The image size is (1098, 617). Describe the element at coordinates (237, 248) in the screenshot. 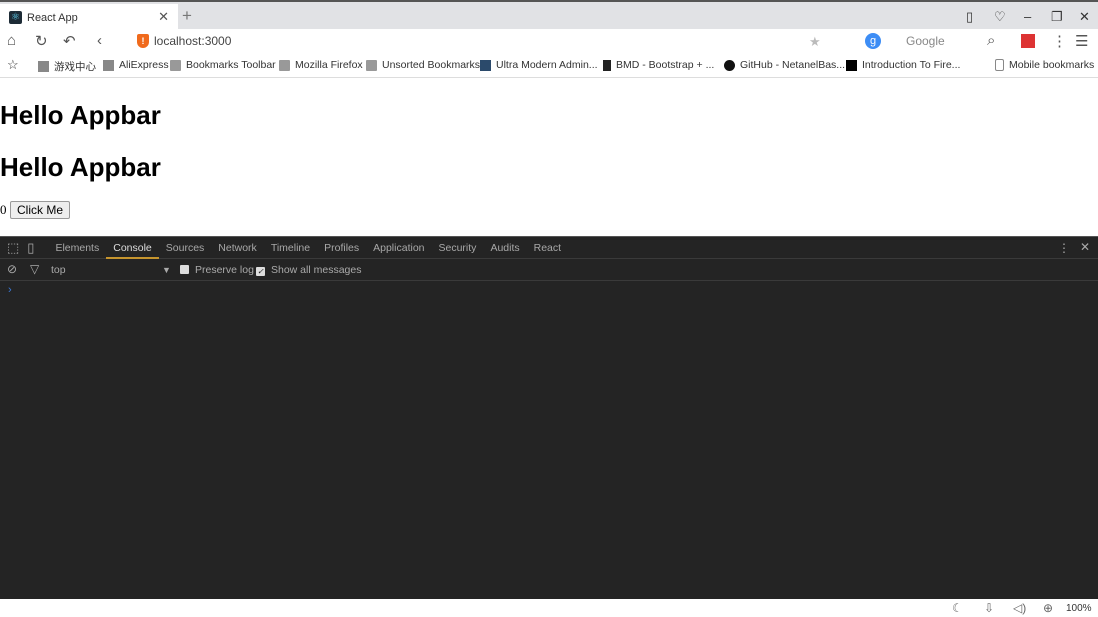

I see `tab-network: Network` at that location.